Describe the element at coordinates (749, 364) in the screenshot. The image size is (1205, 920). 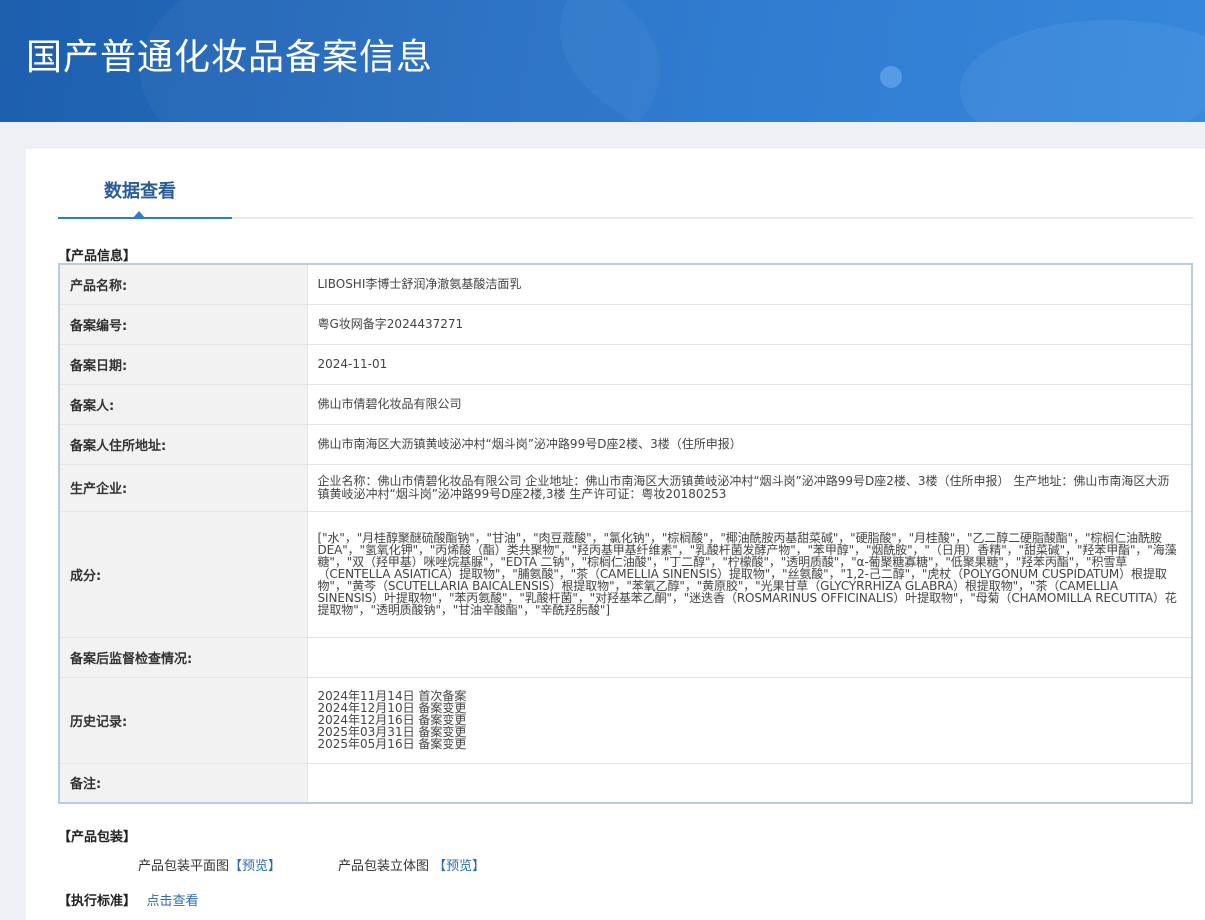
I see `row-value: 2024-11-01` at that location.